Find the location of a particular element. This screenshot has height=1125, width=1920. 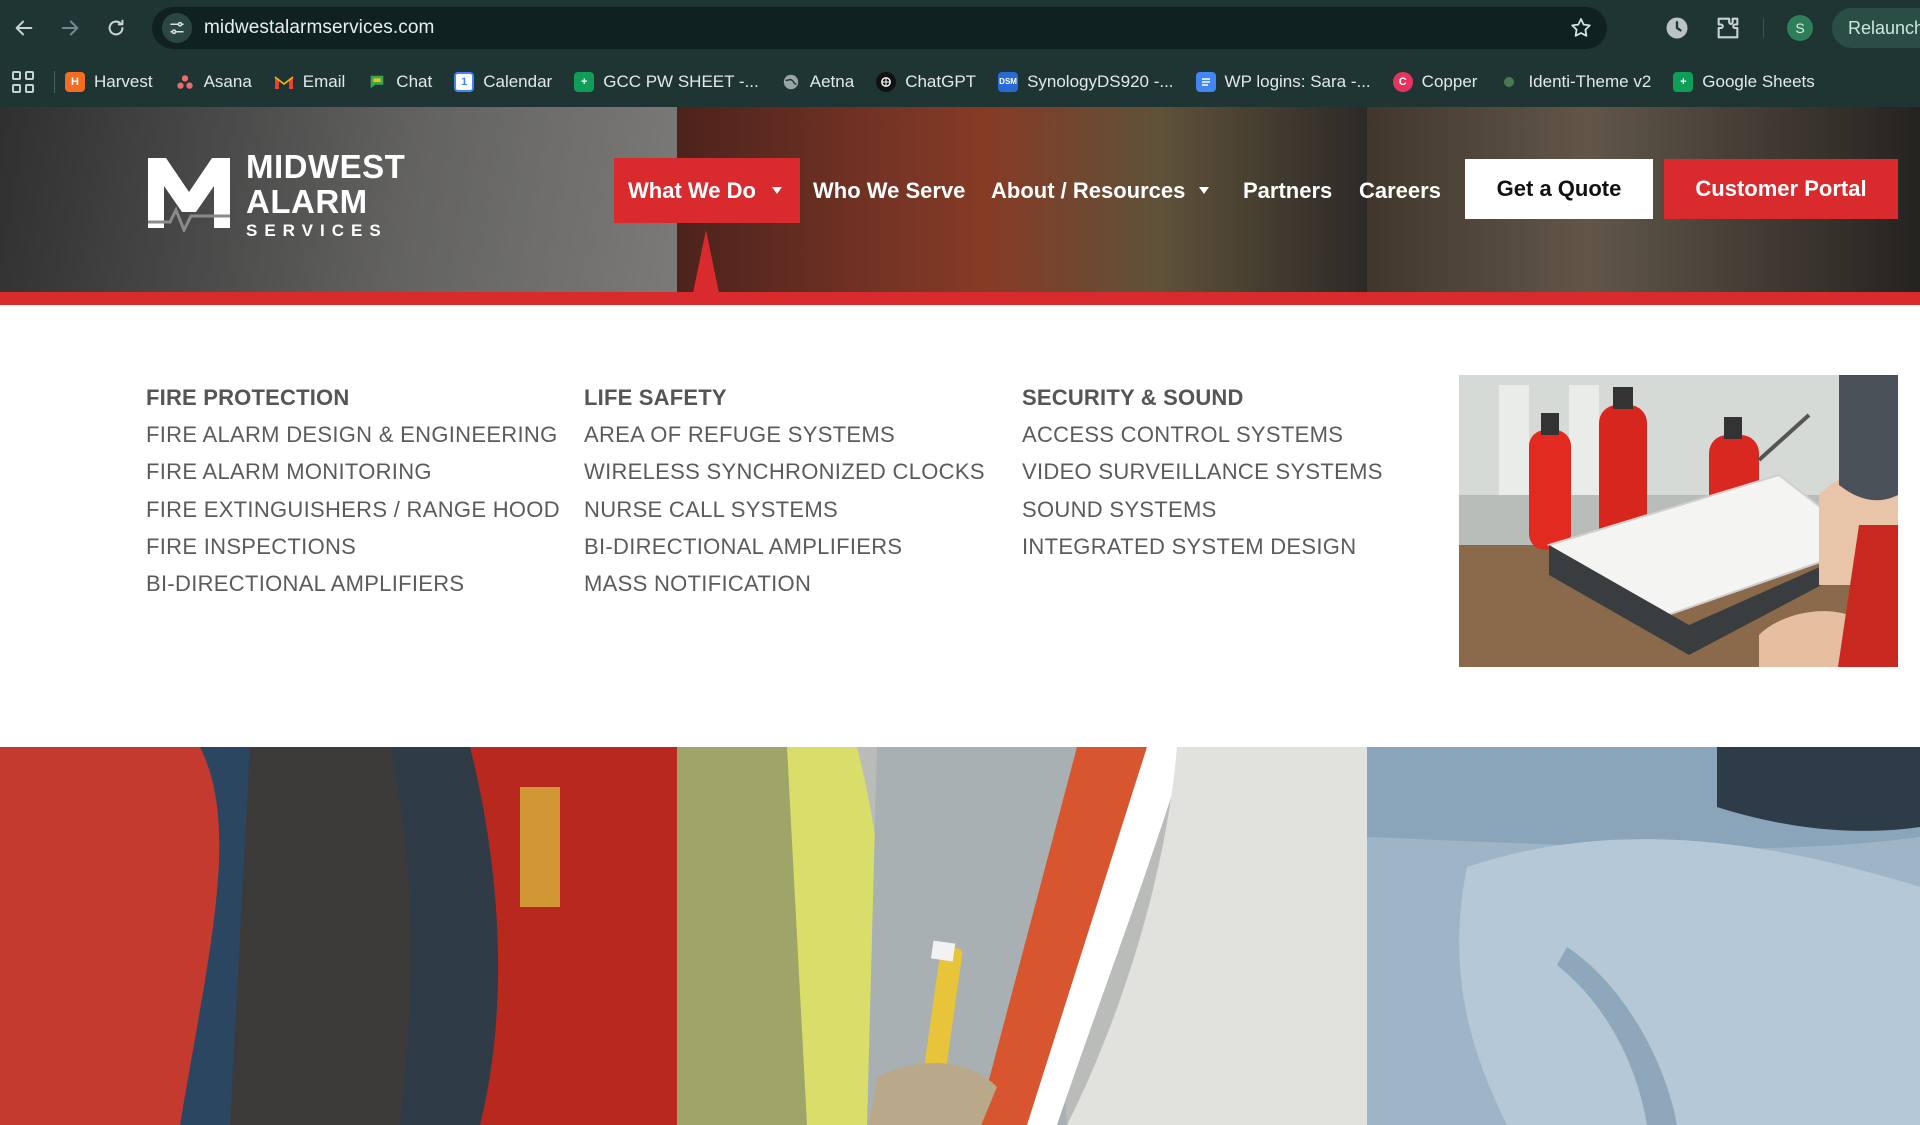

extensions-puzzle-icon is located at coordinates (1728, 28).